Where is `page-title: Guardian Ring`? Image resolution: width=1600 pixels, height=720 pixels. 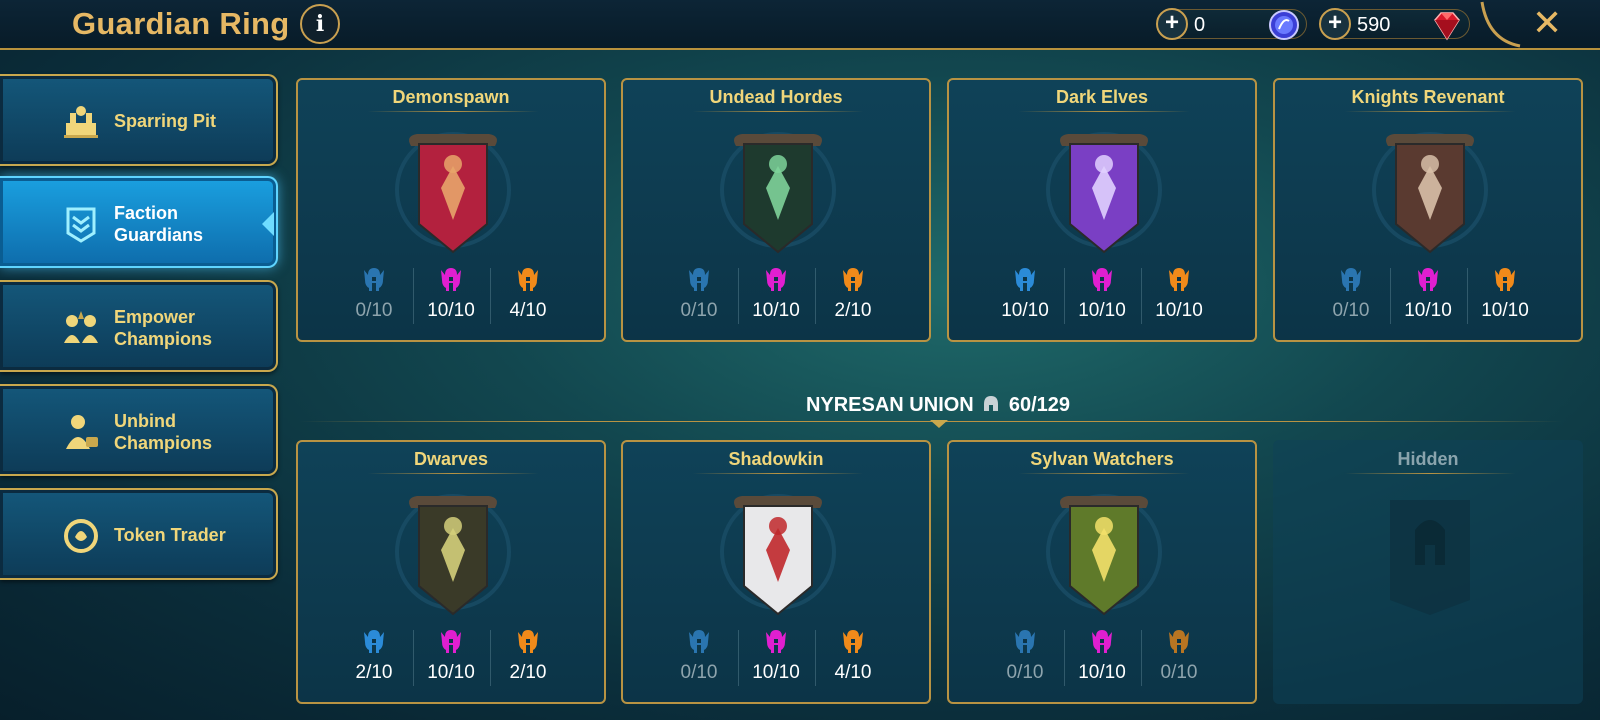 page-title: Guardian Ring is located at coordinates (181, 23).